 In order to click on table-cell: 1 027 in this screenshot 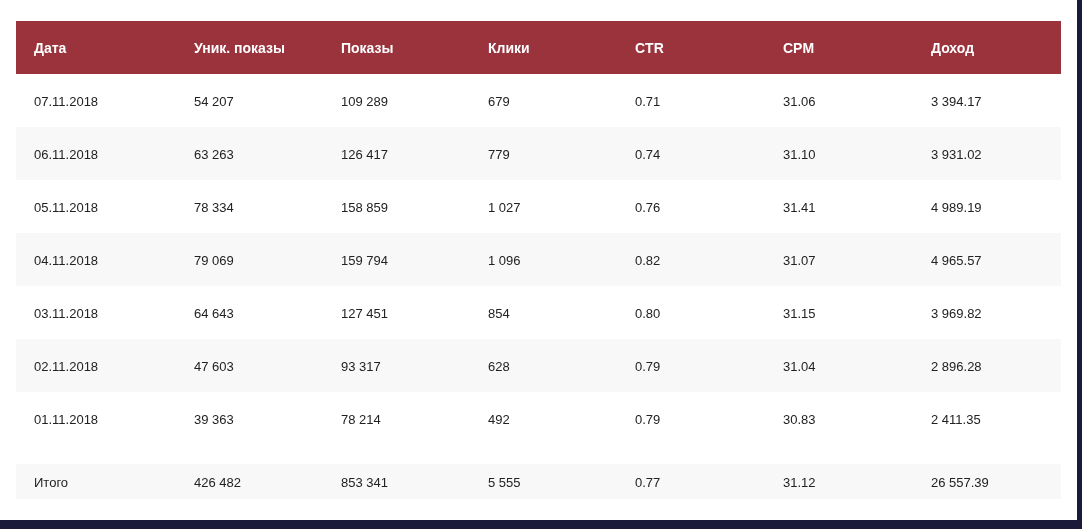, I will do `click(504, 207)`.